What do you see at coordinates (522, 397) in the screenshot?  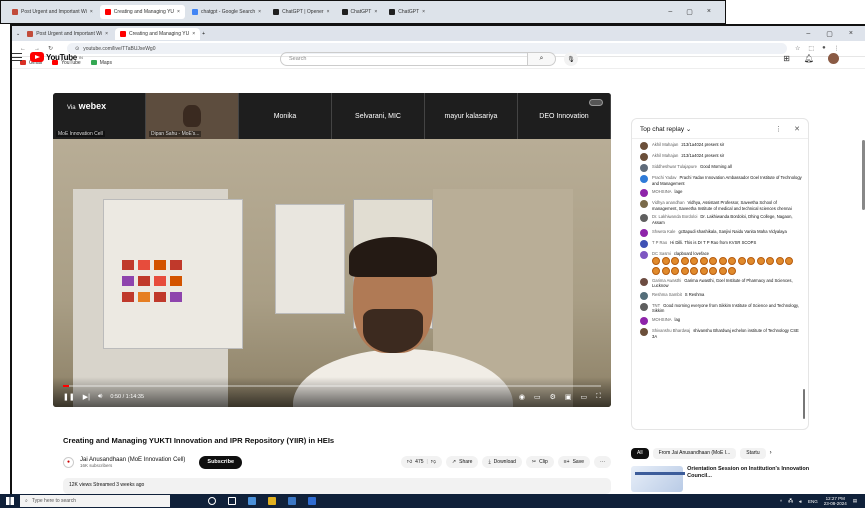 I see `autoplay-toggle-icon: ◉` at bounding box center [522, 397].